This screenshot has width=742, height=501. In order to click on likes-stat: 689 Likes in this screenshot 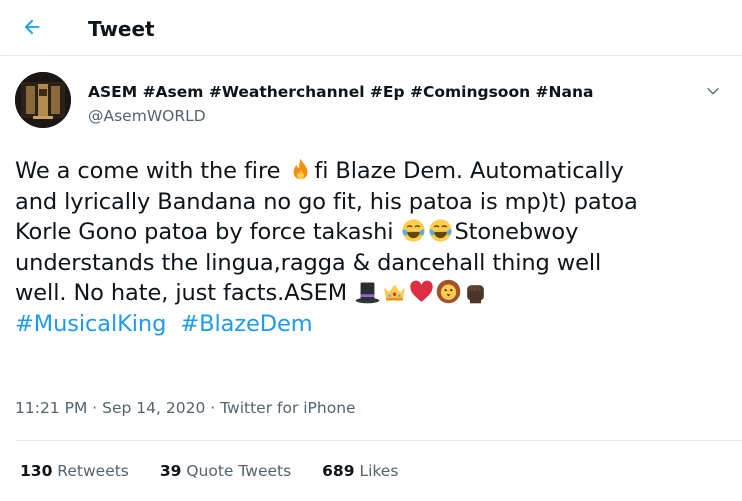, I will do `click(360, 471)`.